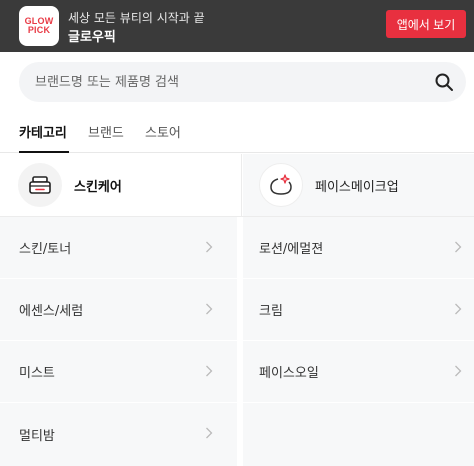 This screenshot has width=474, height=466. What do you see at coordinates (106, 137) in the screenshot?
I see `tab-brand: 브랜드` at bounding box center [106, 137].